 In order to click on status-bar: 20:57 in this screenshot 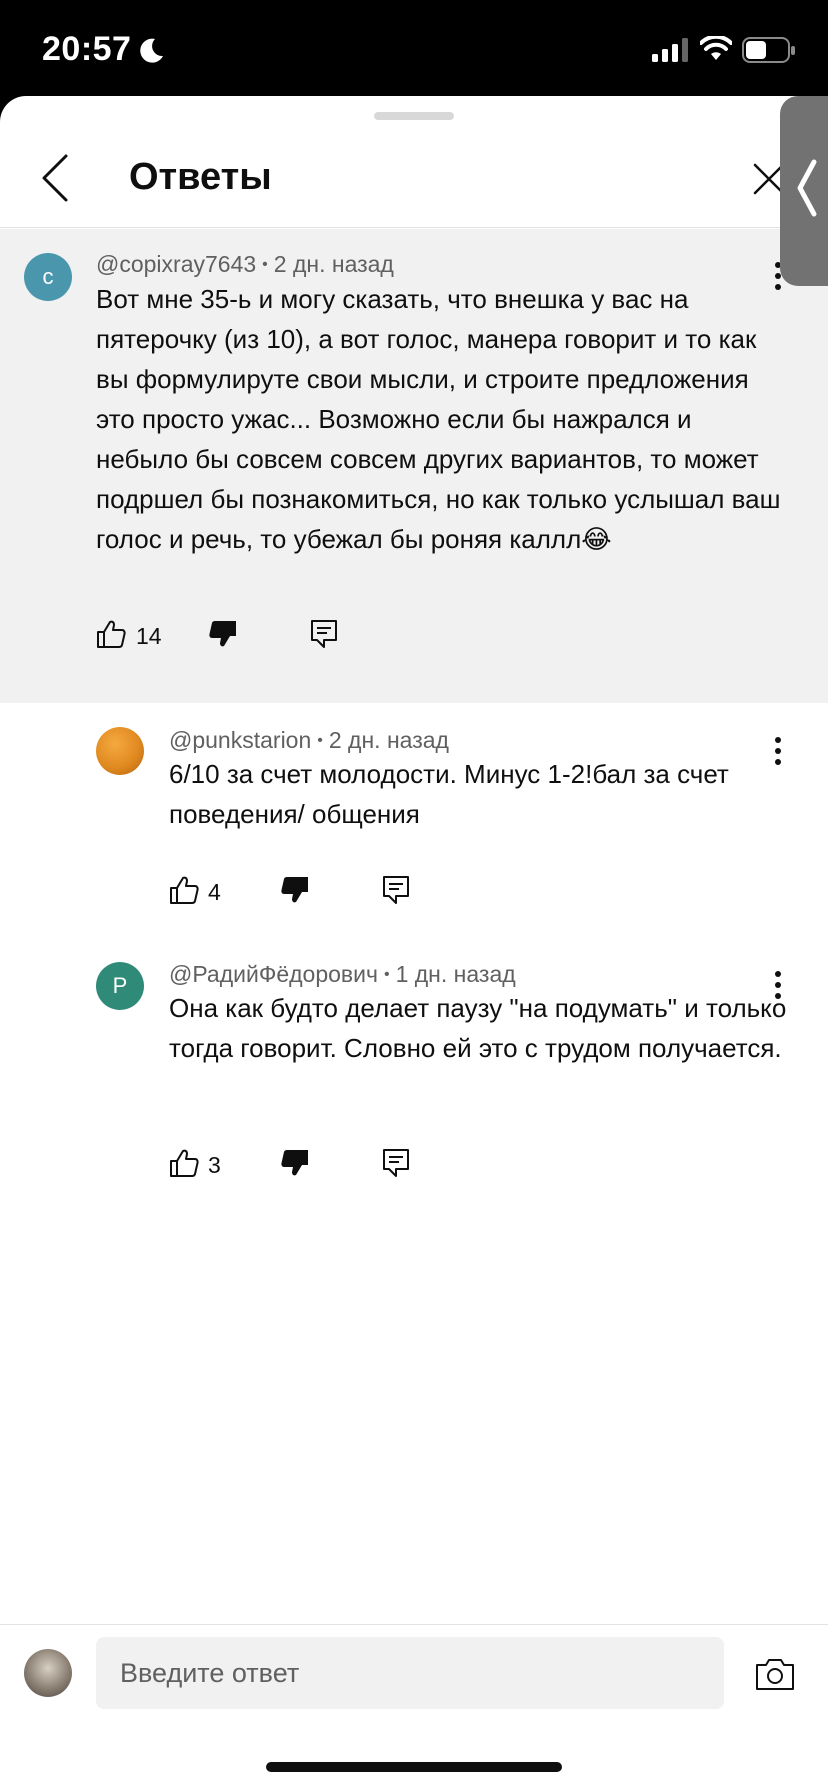, I will do `click(414, 48)`.